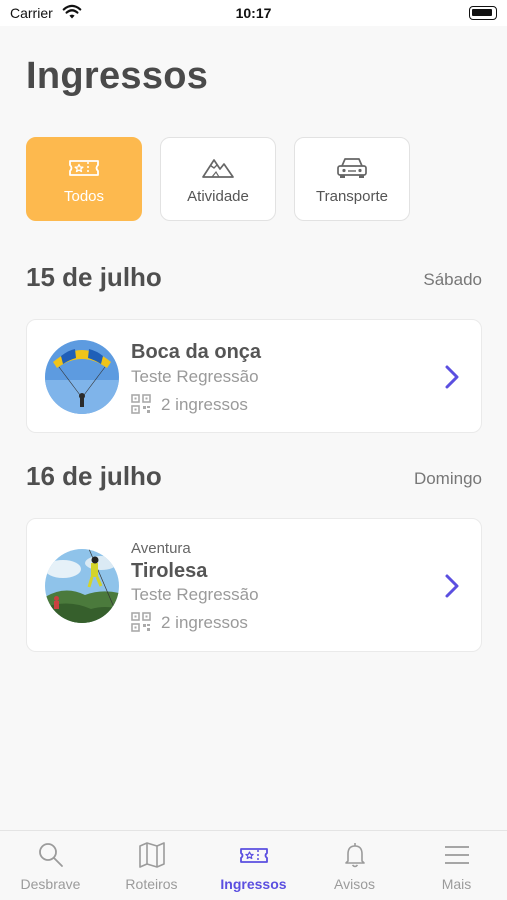  Describe the element at coordinates (253, 884) in the screenshot. I see `tab-label: Ingressos` at that location.